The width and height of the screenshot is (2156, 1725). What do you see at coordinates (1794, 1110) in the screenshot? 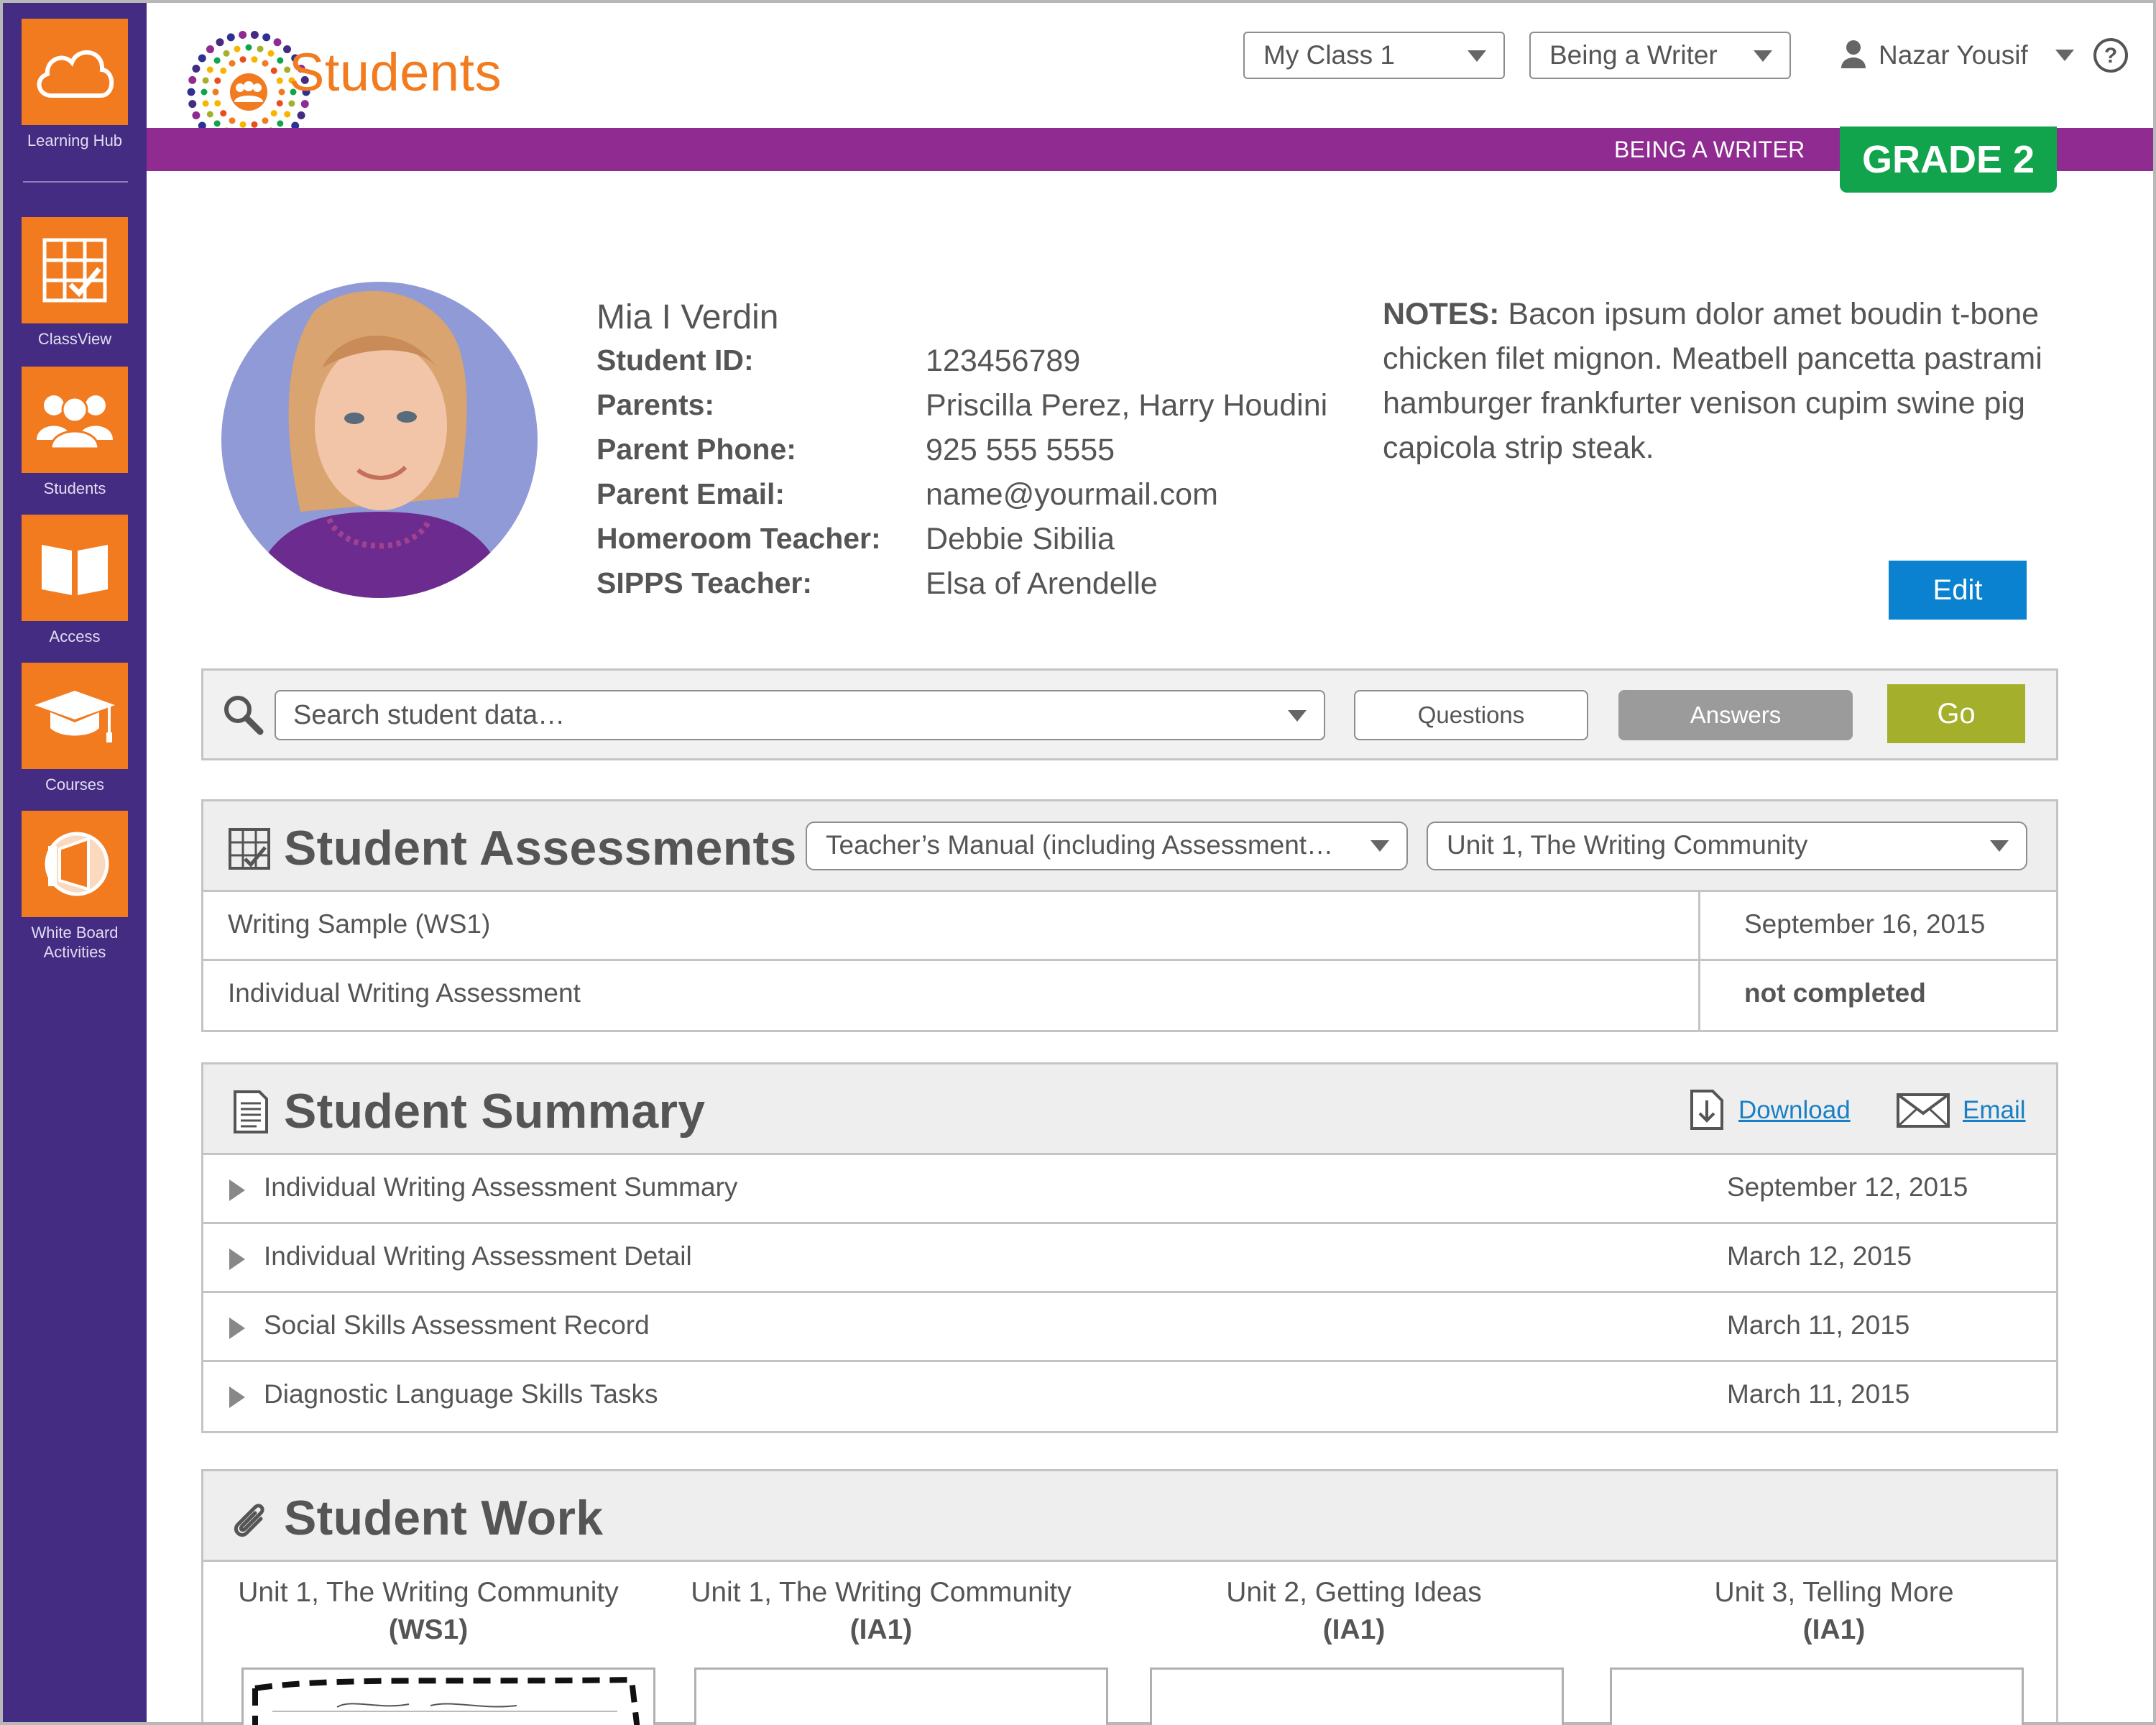
I see `download-link: Download` at bounding box center [1794, 1110].